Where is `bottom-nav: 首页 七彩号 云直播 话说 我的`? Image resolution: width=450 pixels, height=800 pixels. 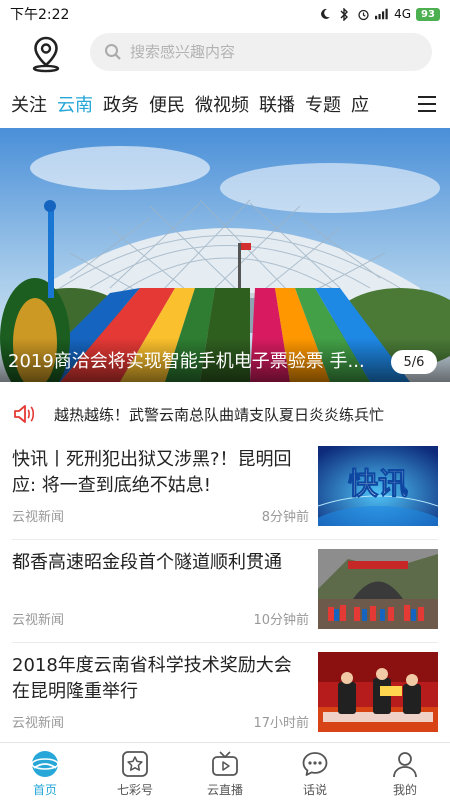
bottom-nav: 首页 七彩号 云直播 话说 我的 is located at coordinates (225, 771).